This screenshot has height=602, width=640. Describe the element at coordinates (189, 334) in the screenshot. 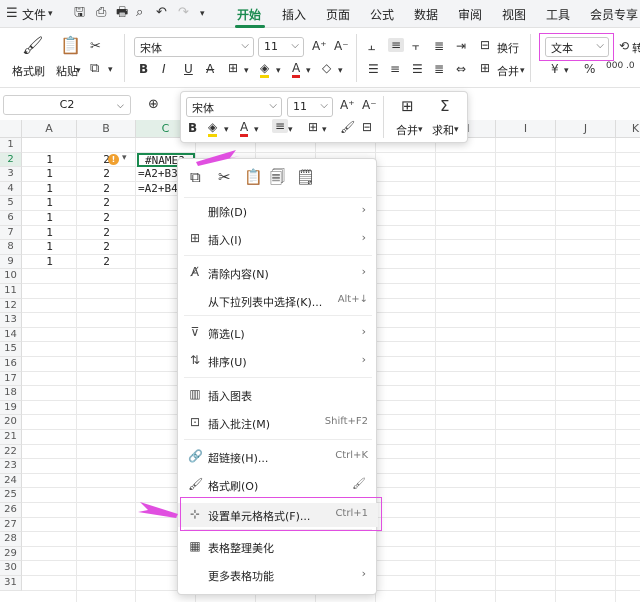

I see `annotation-arrows` at that location.